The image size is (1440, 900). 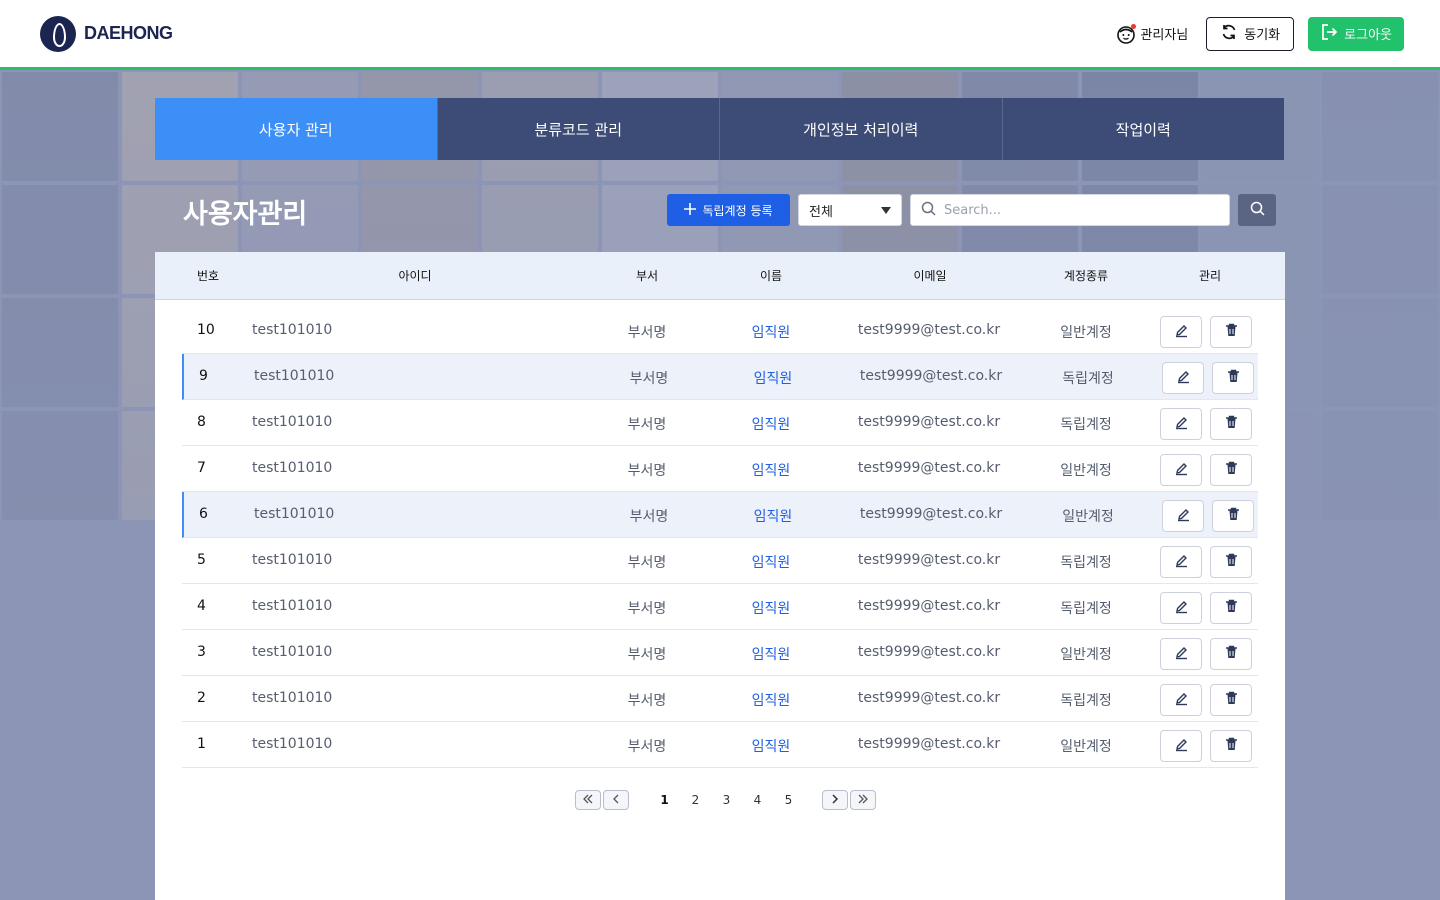 I want to click on user-profile: 관리자님, so click(x=1152, y=33).